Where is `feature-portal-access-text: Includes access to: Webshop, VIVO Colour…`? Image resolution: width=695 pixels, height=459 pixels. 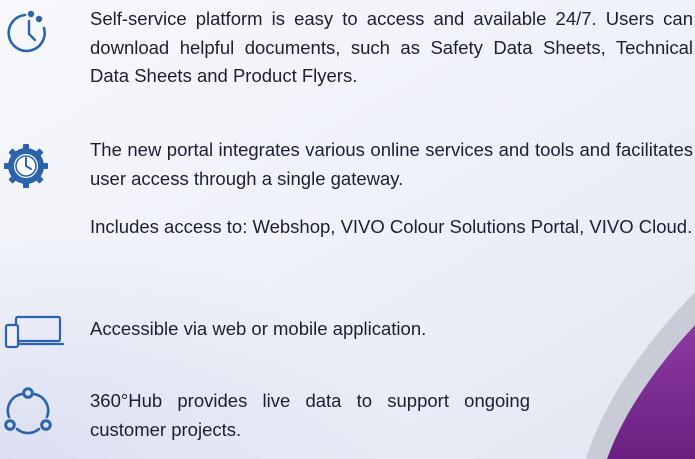
feature-portal-access-text: Includes access to: Webshop, VIVO Colour… is located at coordinates (391, 226).